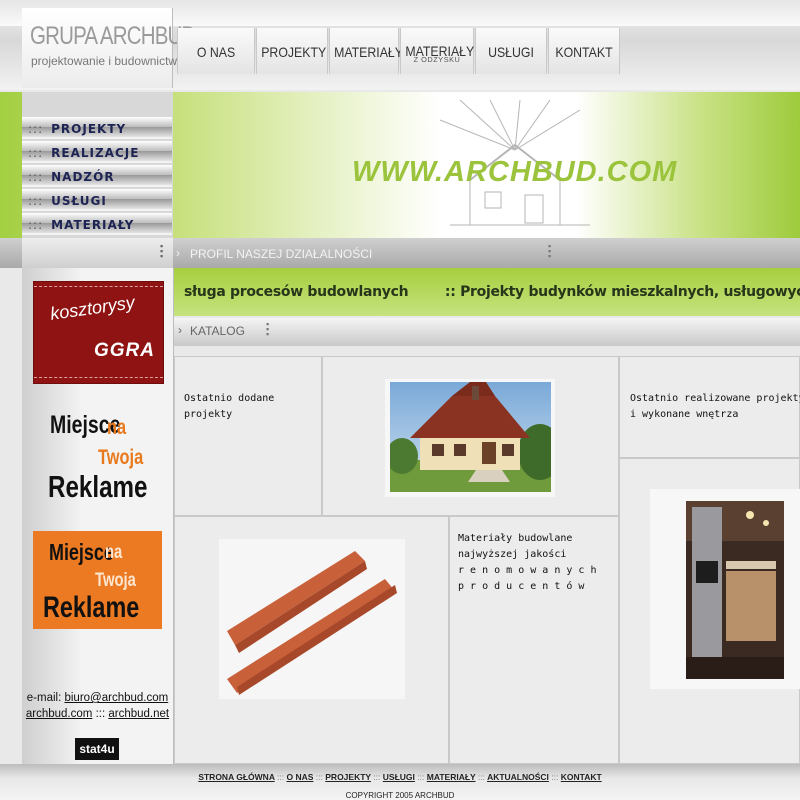  Describe the element at coordinates (400, 795) in the screenshot. I see `copyright: COPYRIGHT 2005 ARCHBUD` at that location.